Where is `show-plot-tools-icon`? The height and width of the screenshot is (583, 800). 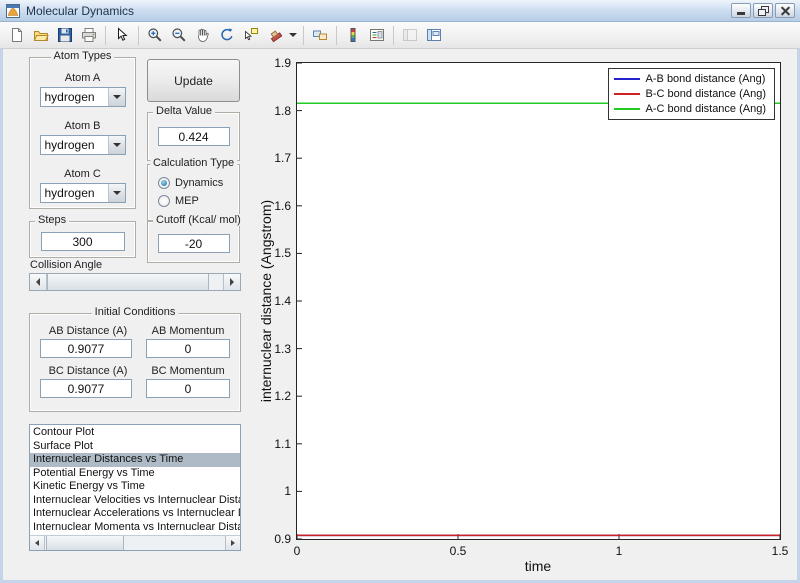 show-plot-tools-icon is located at coordinates (434, 35).